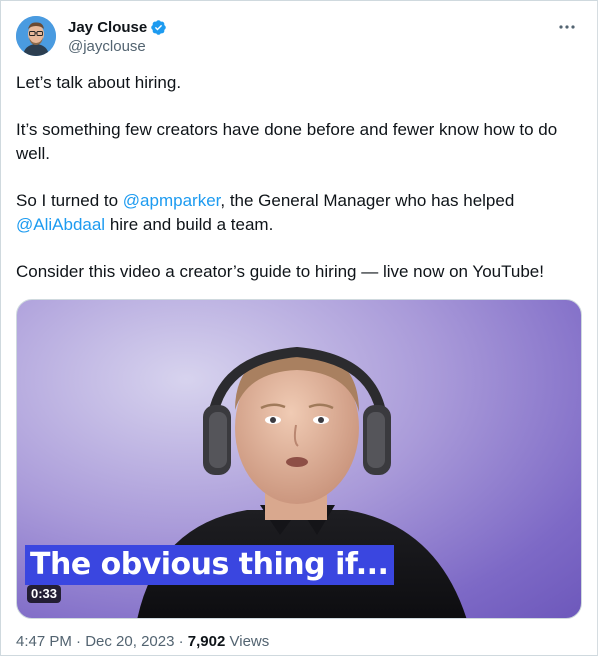  What do you see at coordinates (158, 27) in the screenshot?
I see `verified-badge-icon` at bounding box center [158, 27].